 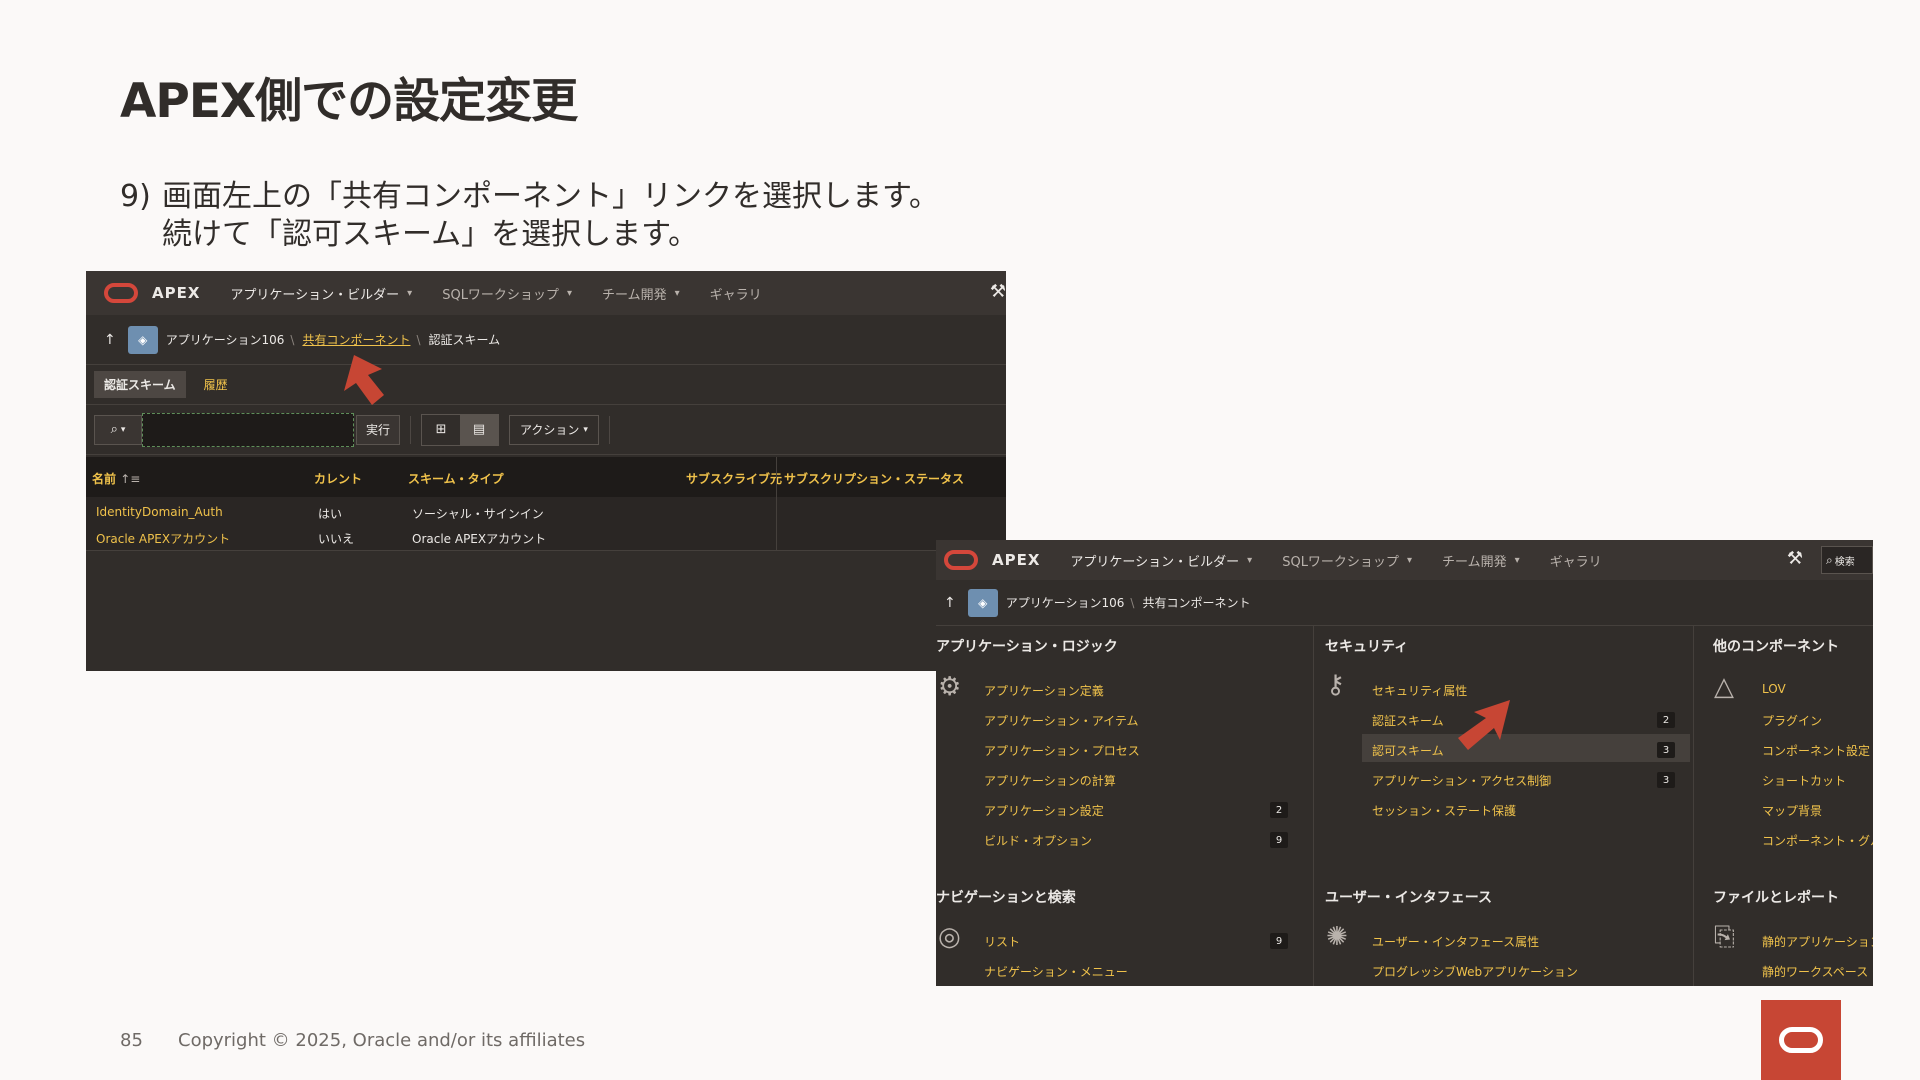 I want to click on folder-icon: ⎘, so click(x=1724, y=937).